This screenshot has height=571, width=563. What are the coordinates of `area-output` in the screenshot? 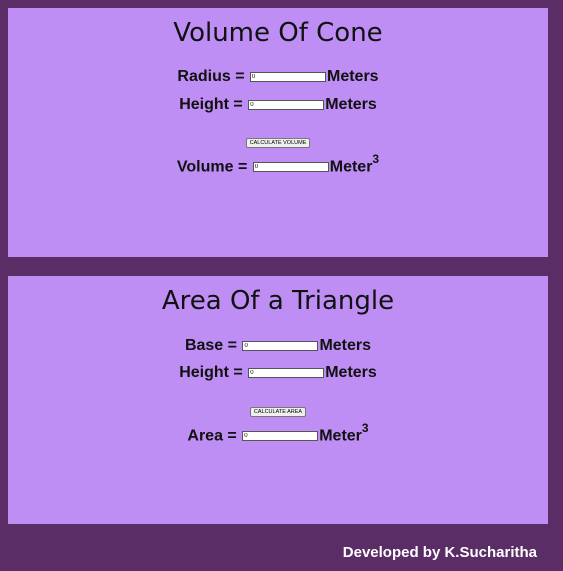 It's located at (280, 436).